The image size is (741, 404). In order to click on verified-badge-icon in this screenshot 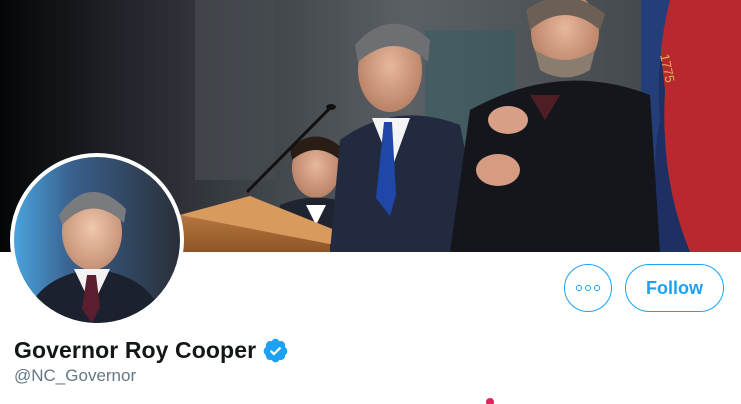, I will do `click(275, 350)`.